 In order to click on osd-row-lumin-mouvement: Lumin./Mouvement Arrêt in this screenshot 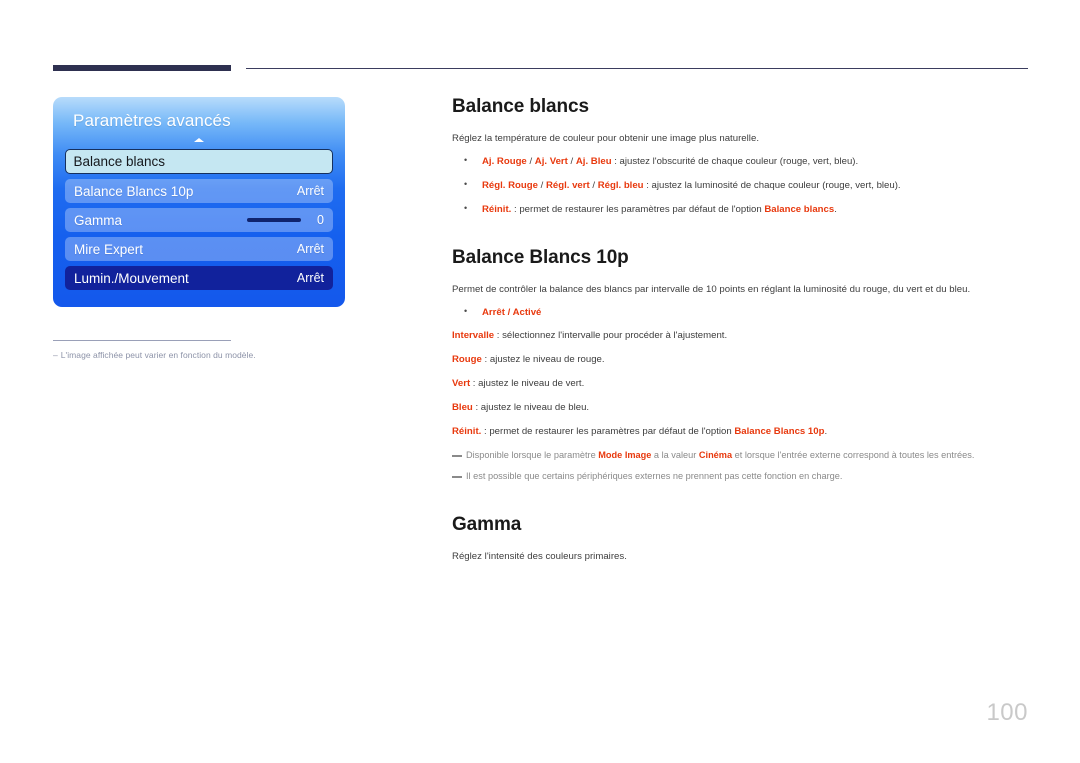, I will do `click(199, 278)`.